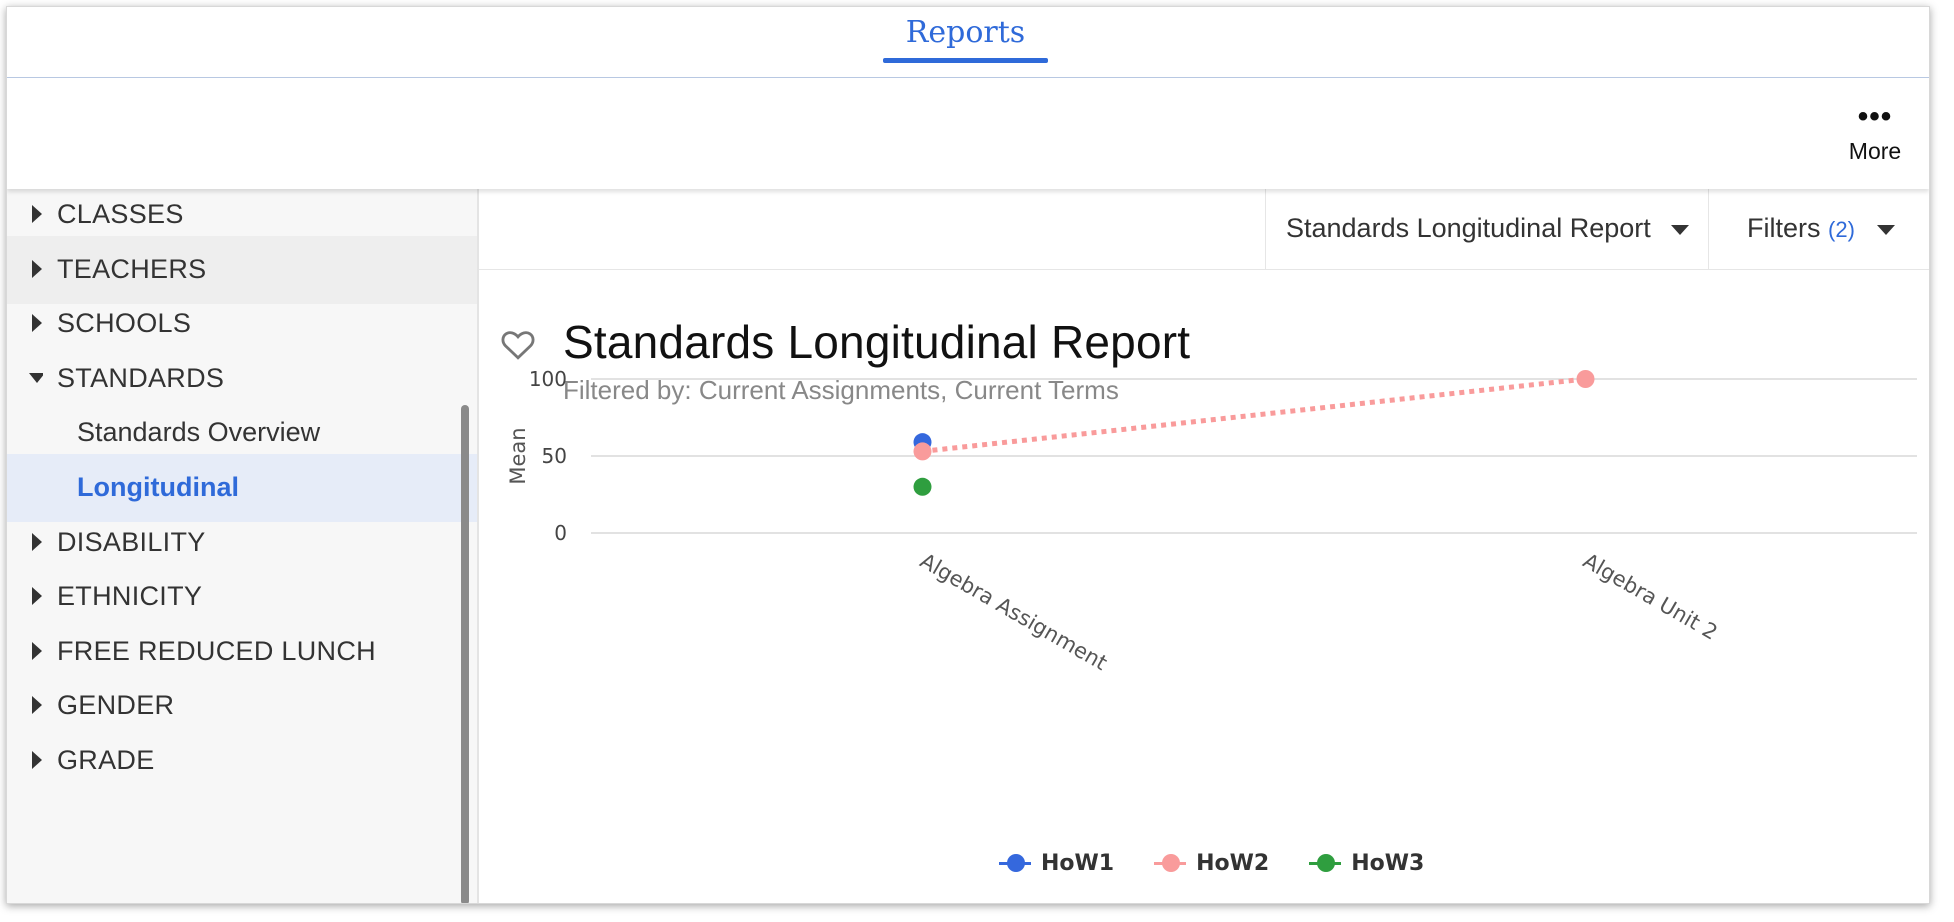 The image size is (1954, 922). What do you see at coordinates (131, 541) in the screenshot?
I see `sidebar-item-label: DISABILITY` at bounding box center [131, 541].